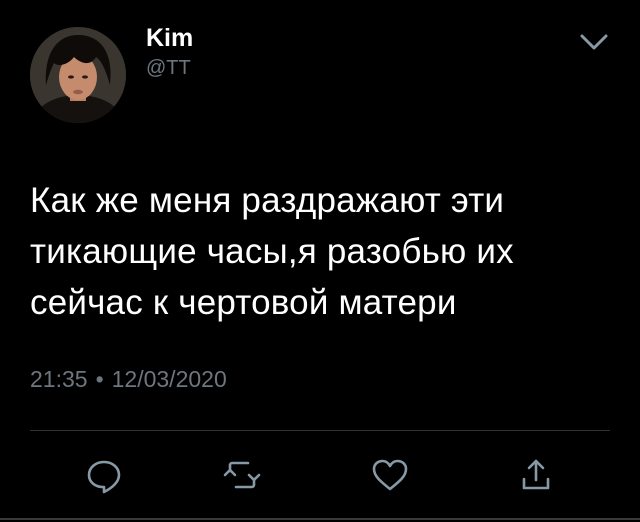 The height and width of the screenshot is (522, 640). I want to click on share-button, so click(536, 475).